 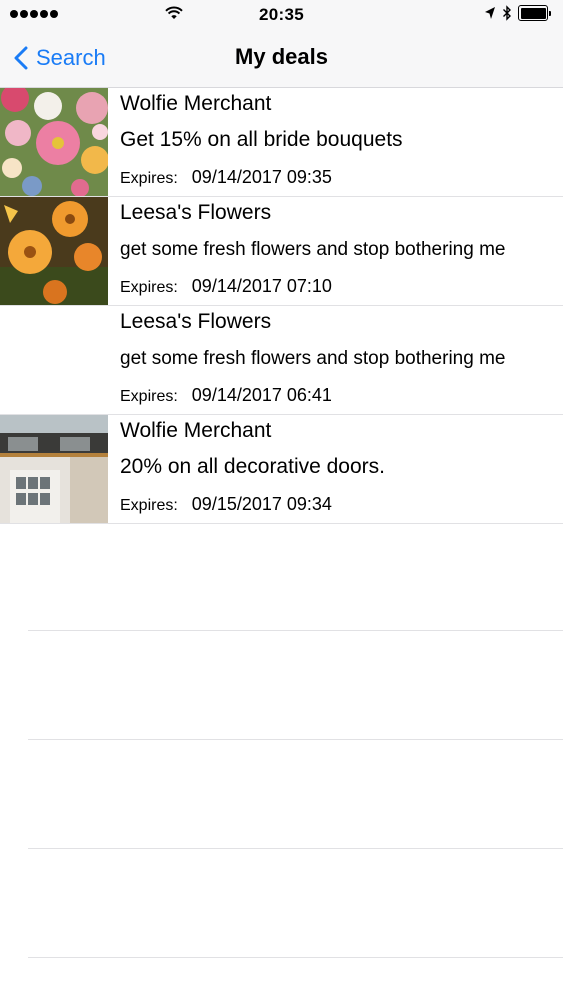 What do you see at coordinates (534, 13) in the screenshot?
I see `battery-icon` at bounding box center [534, 13].